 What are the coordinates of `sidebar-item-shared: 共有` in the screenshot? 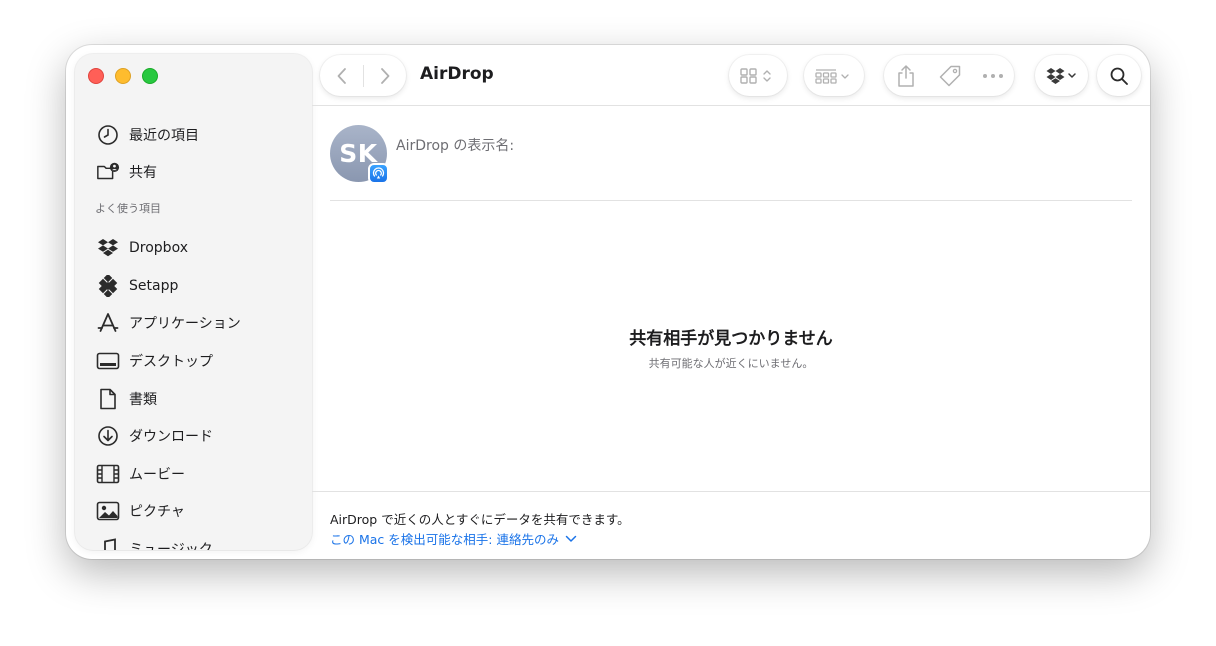 It's located at (126, 172).